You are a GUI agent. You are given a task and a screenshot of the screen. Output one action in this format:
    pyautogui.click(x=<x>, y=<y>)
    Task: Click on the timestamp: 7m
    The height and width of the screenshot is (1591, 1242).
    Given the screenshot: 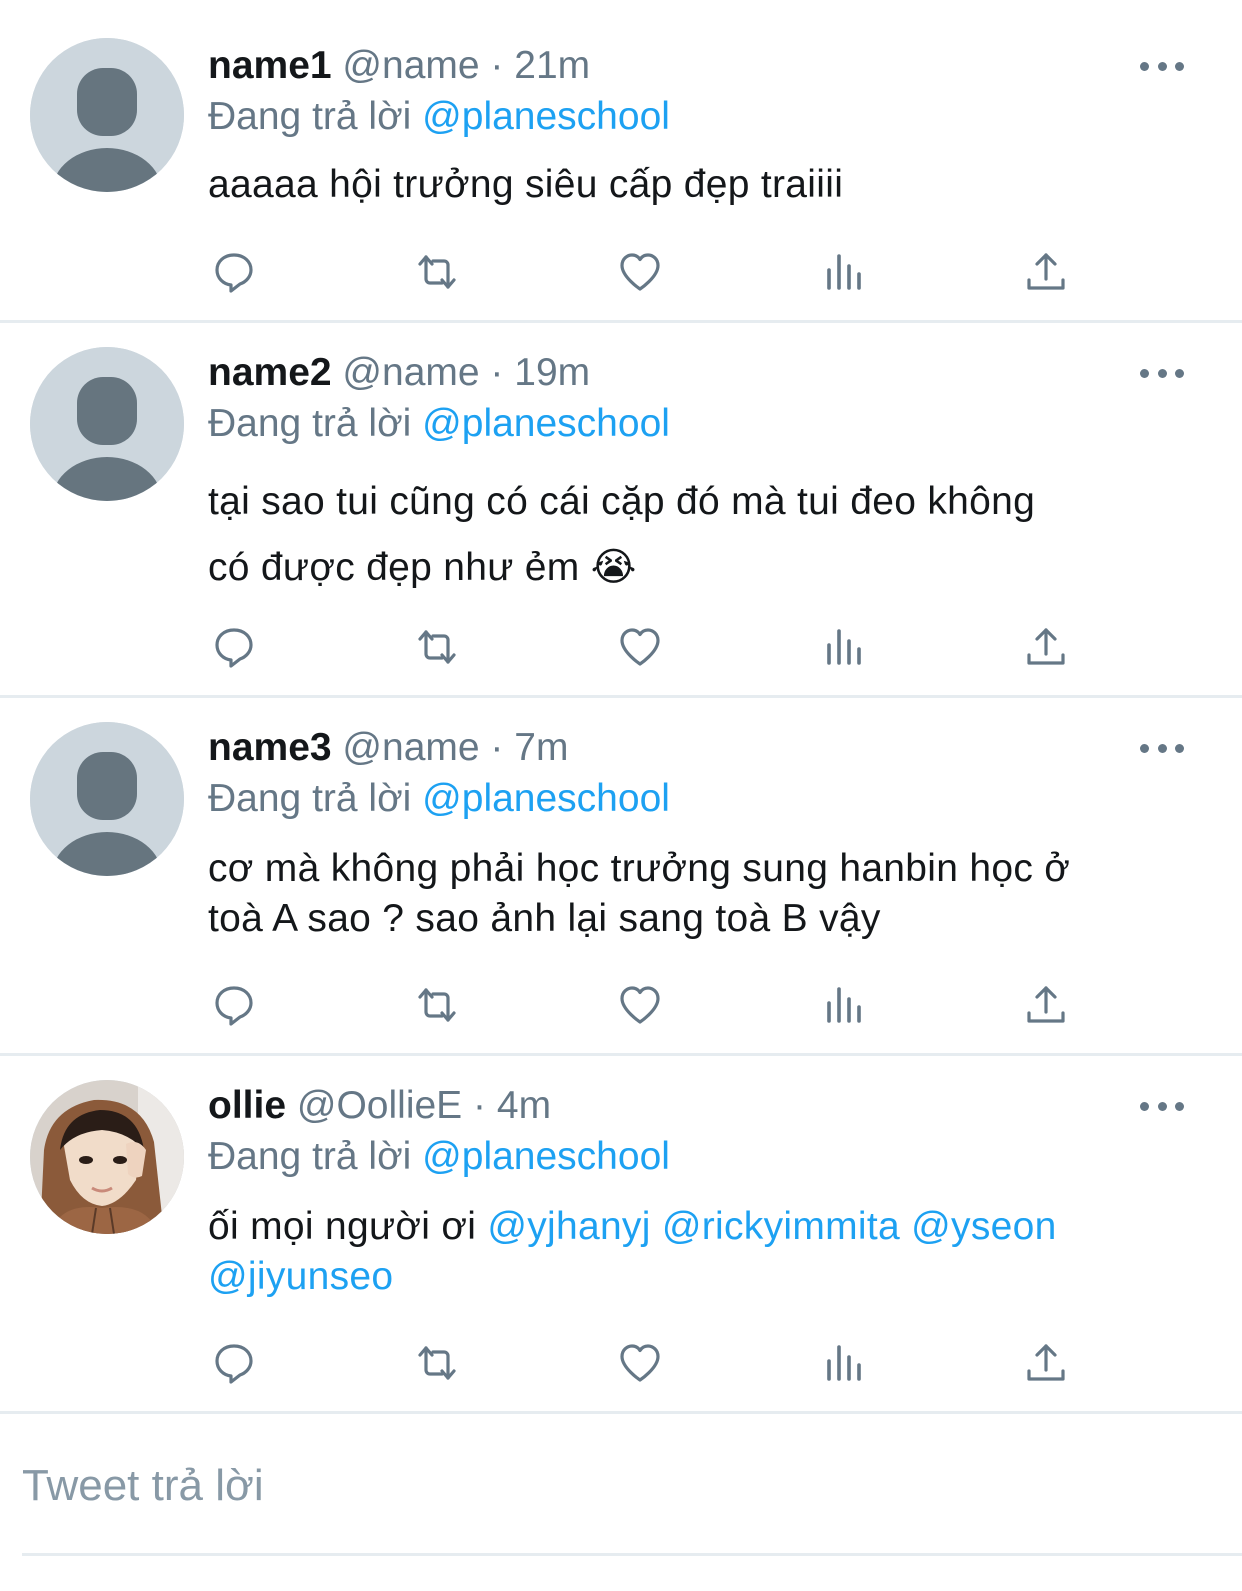 What is the action you would take?
    pyautogui.click(x=541, y=747)
    